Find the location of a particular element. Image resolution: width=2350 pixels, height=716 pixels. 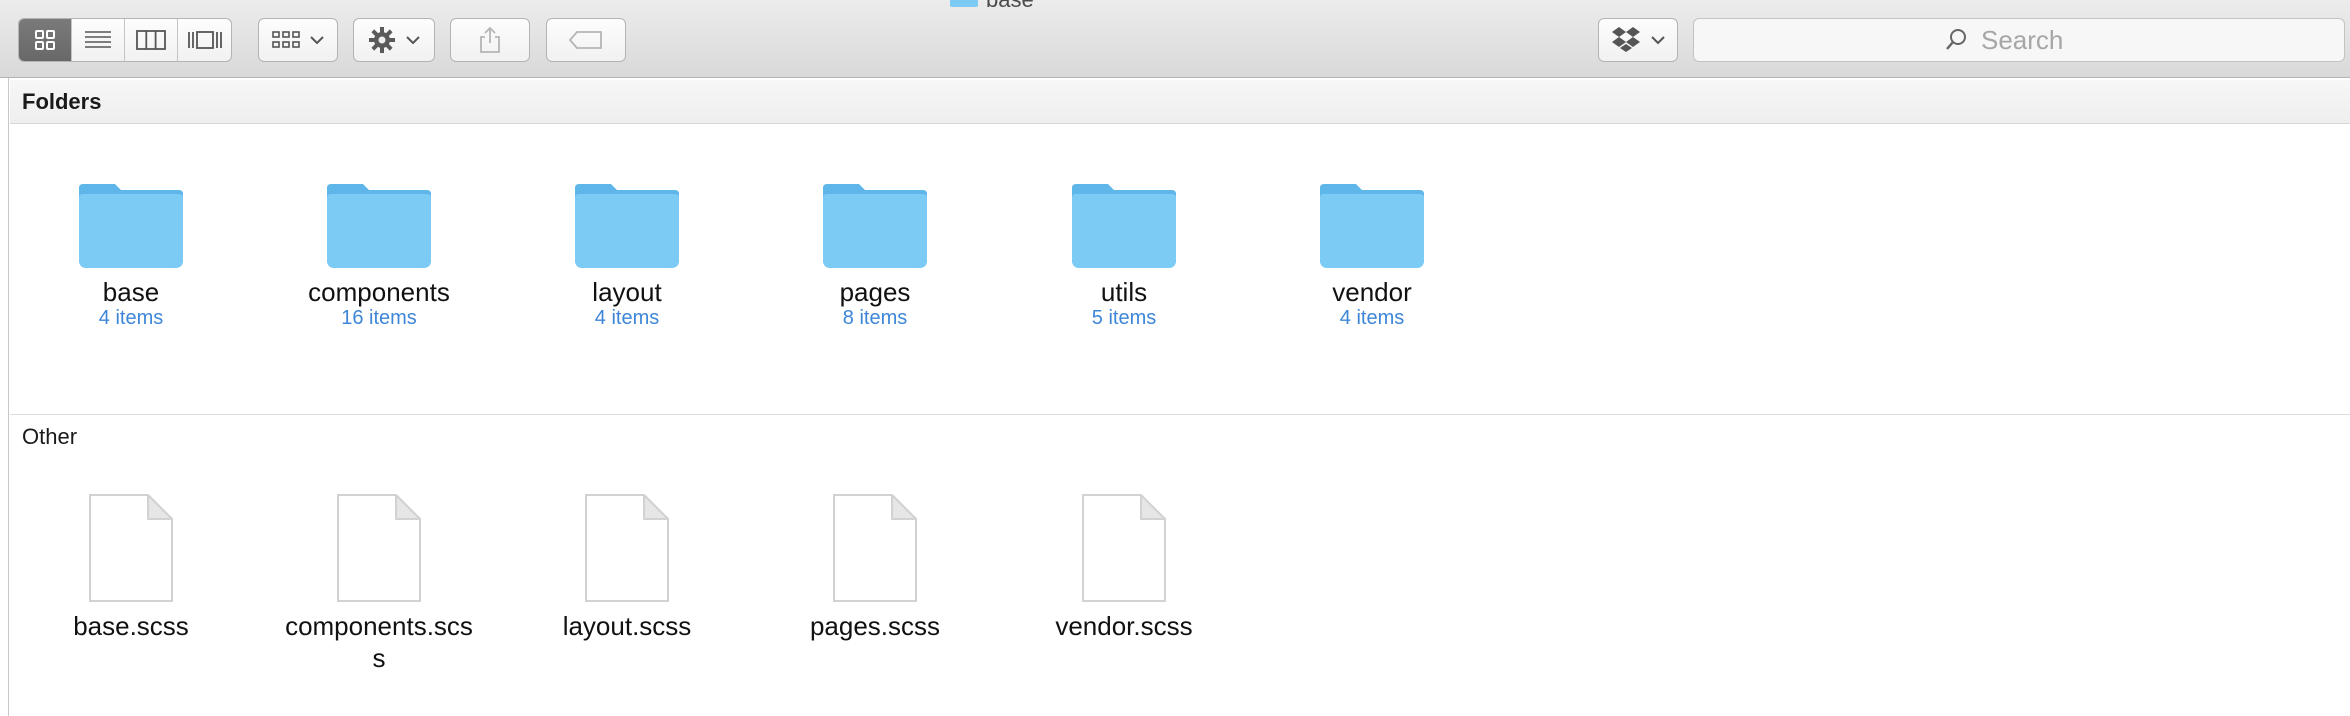

window-title: base is located at coordinates (992, 6).